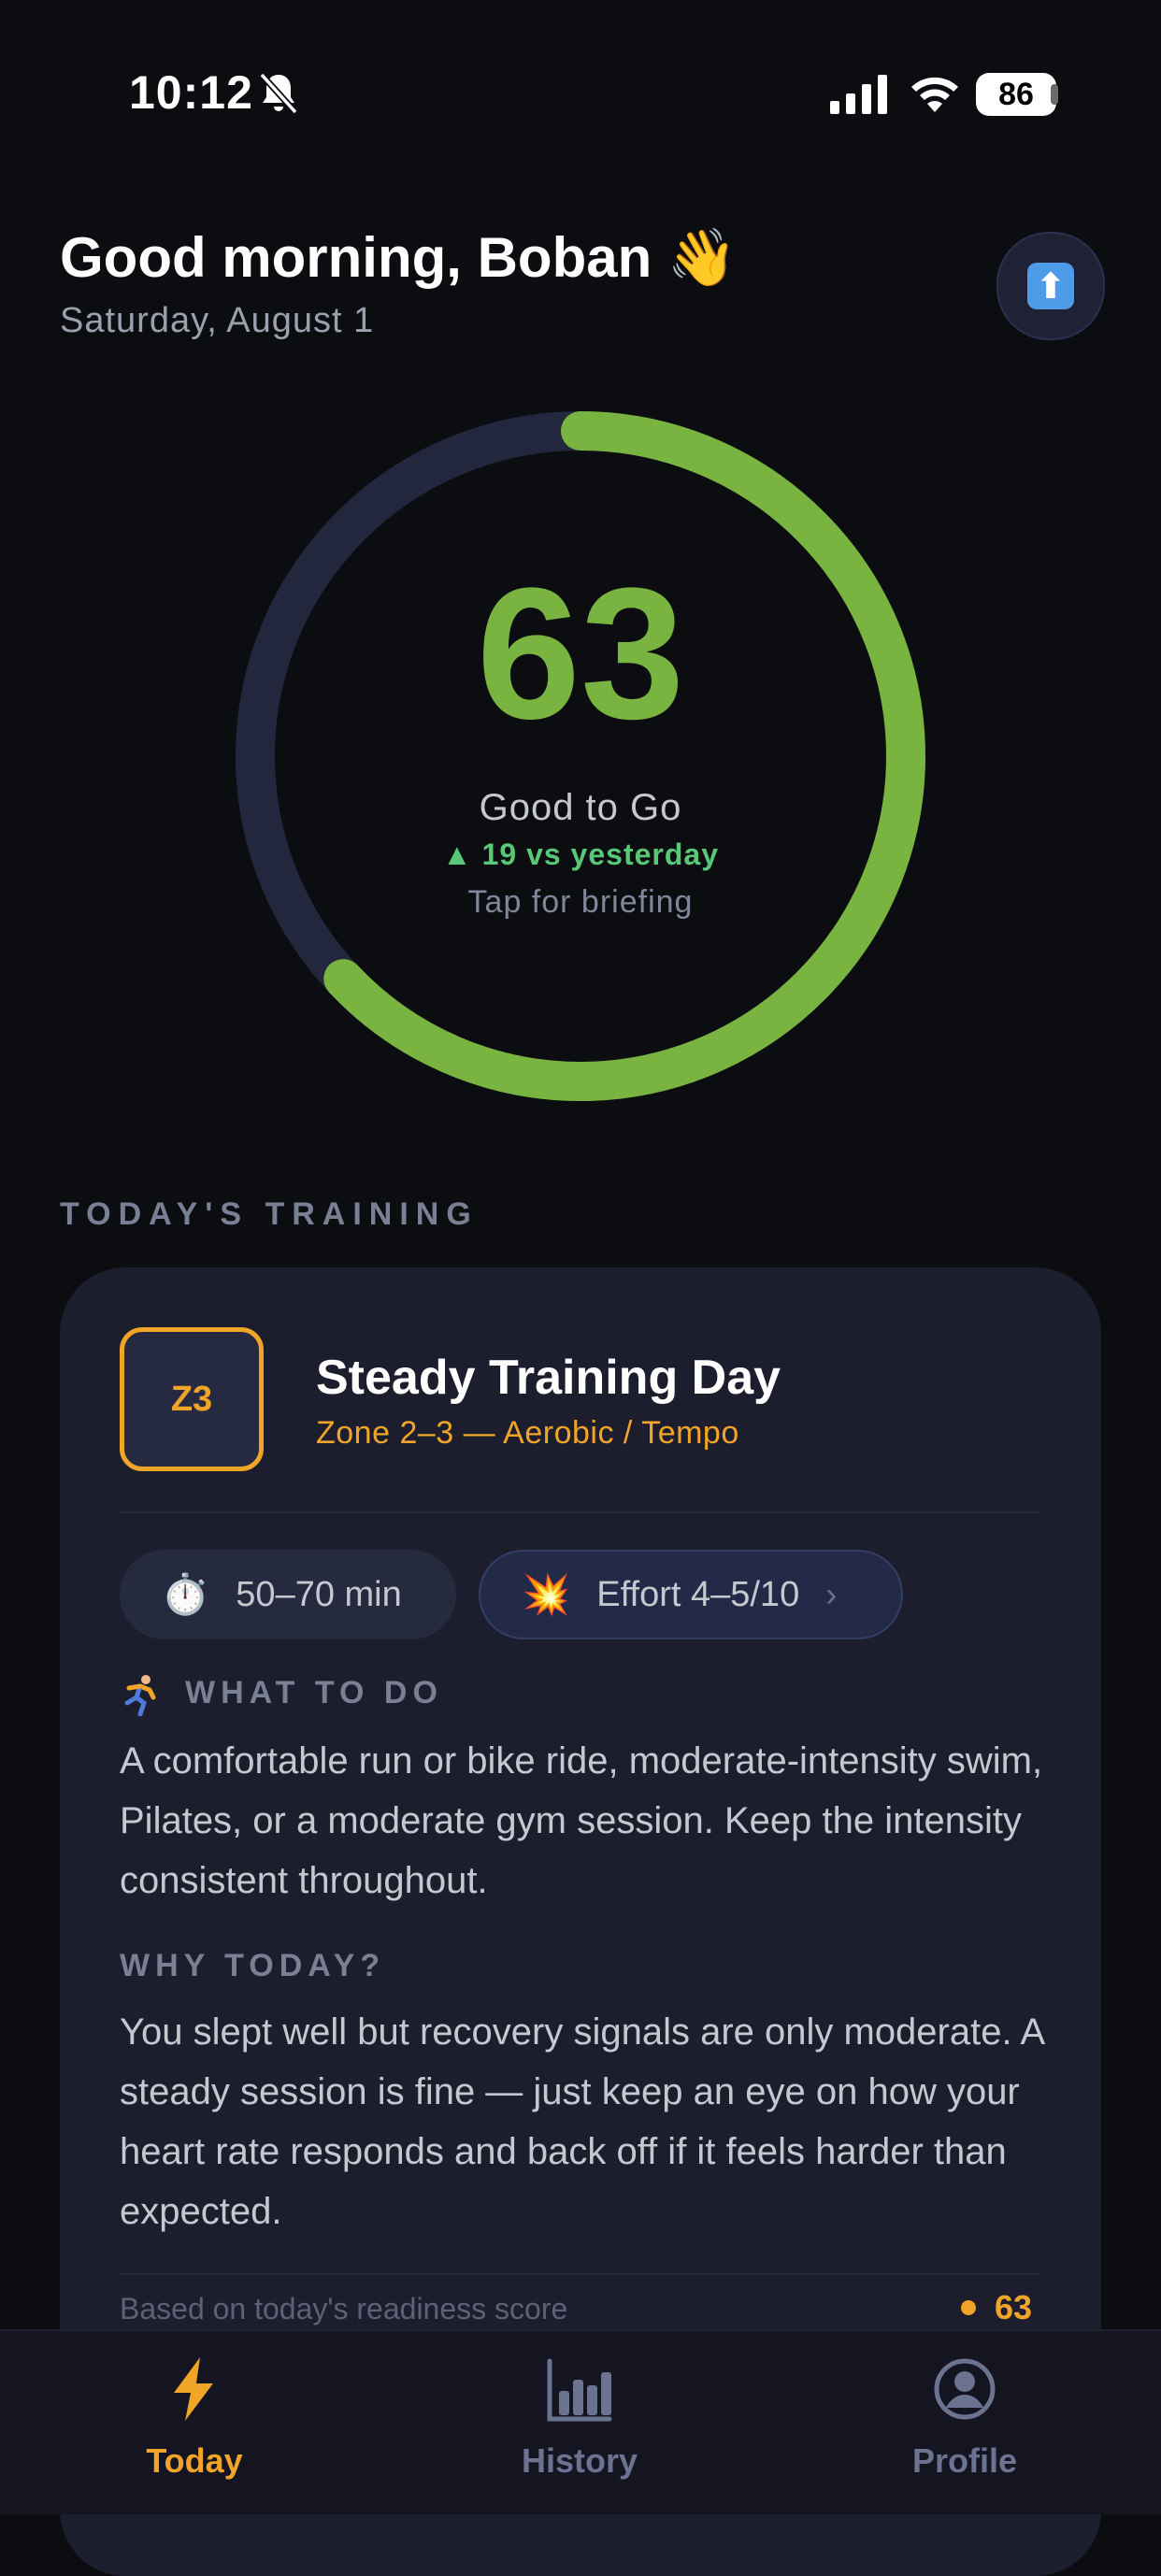 The height and width of the screenshot is (2576, 1161). Describe the element at coordinates (319, 1594) in the screenshot. I see `duration-label: 50–70 min` at that location.